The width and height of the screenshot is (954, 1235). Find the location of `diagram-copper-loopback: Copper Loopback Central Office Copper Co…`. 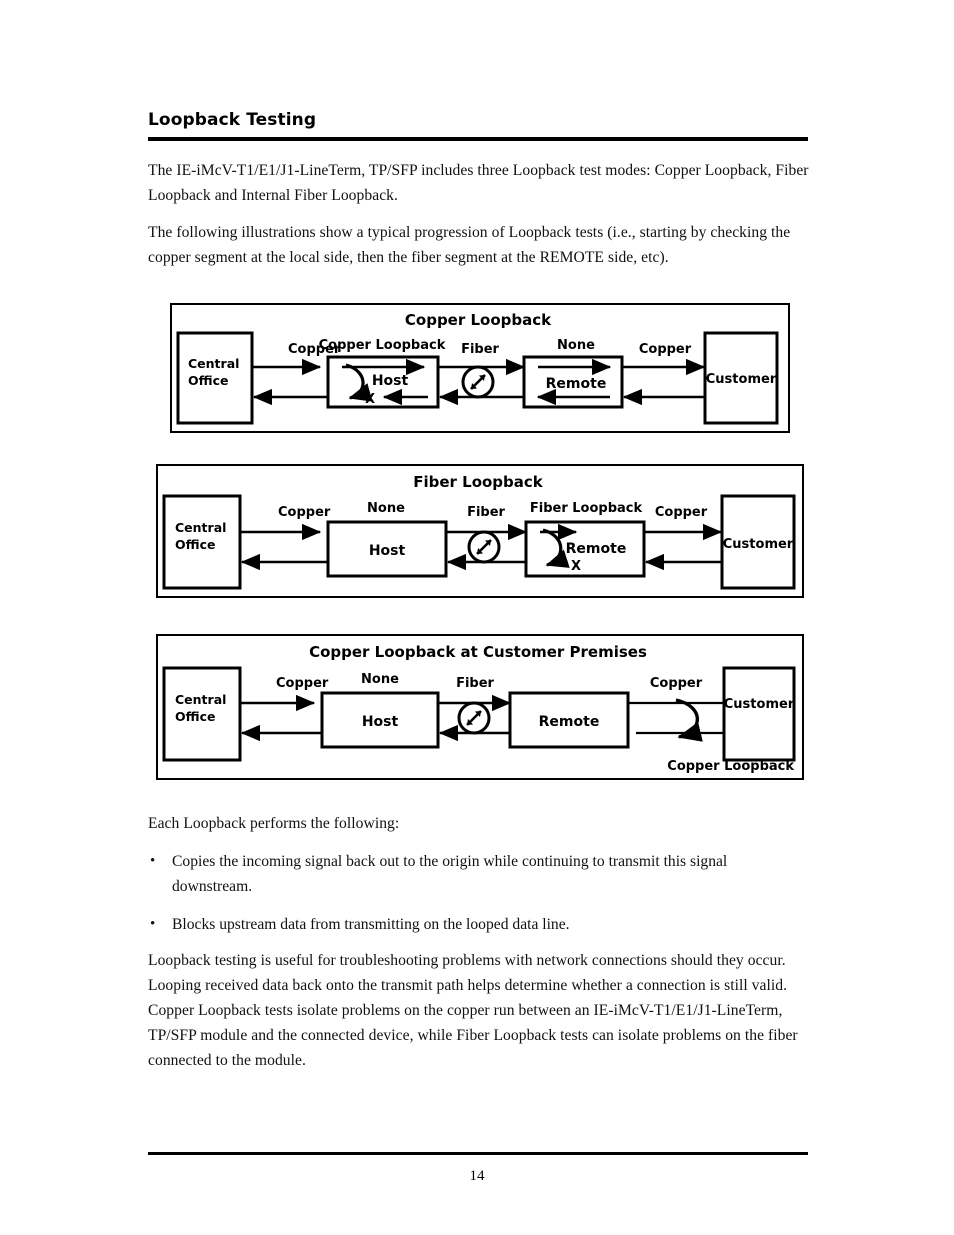

diagram-copper-loopback: Copper Loopback Central Office Copper Co… is located at coordinates (480, 368).